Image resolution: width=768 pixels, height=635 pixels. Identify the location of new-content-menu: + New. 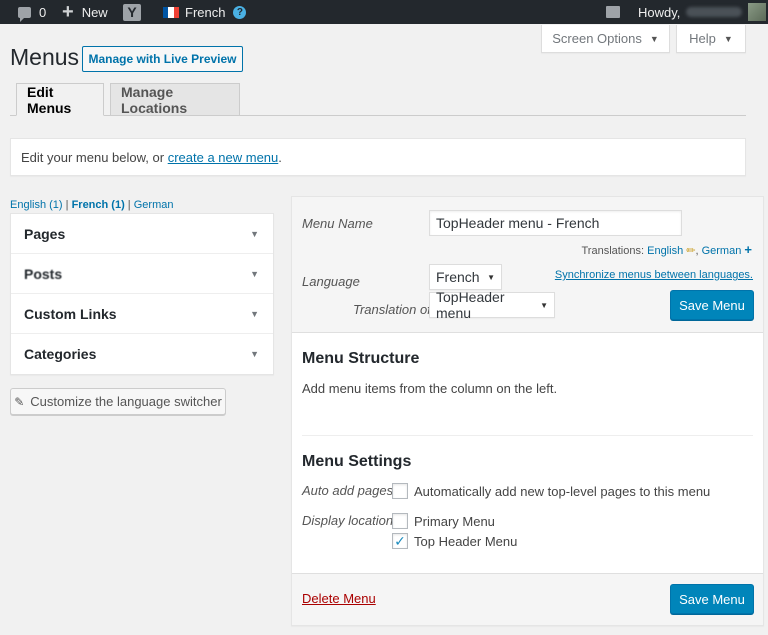
(85, 12).